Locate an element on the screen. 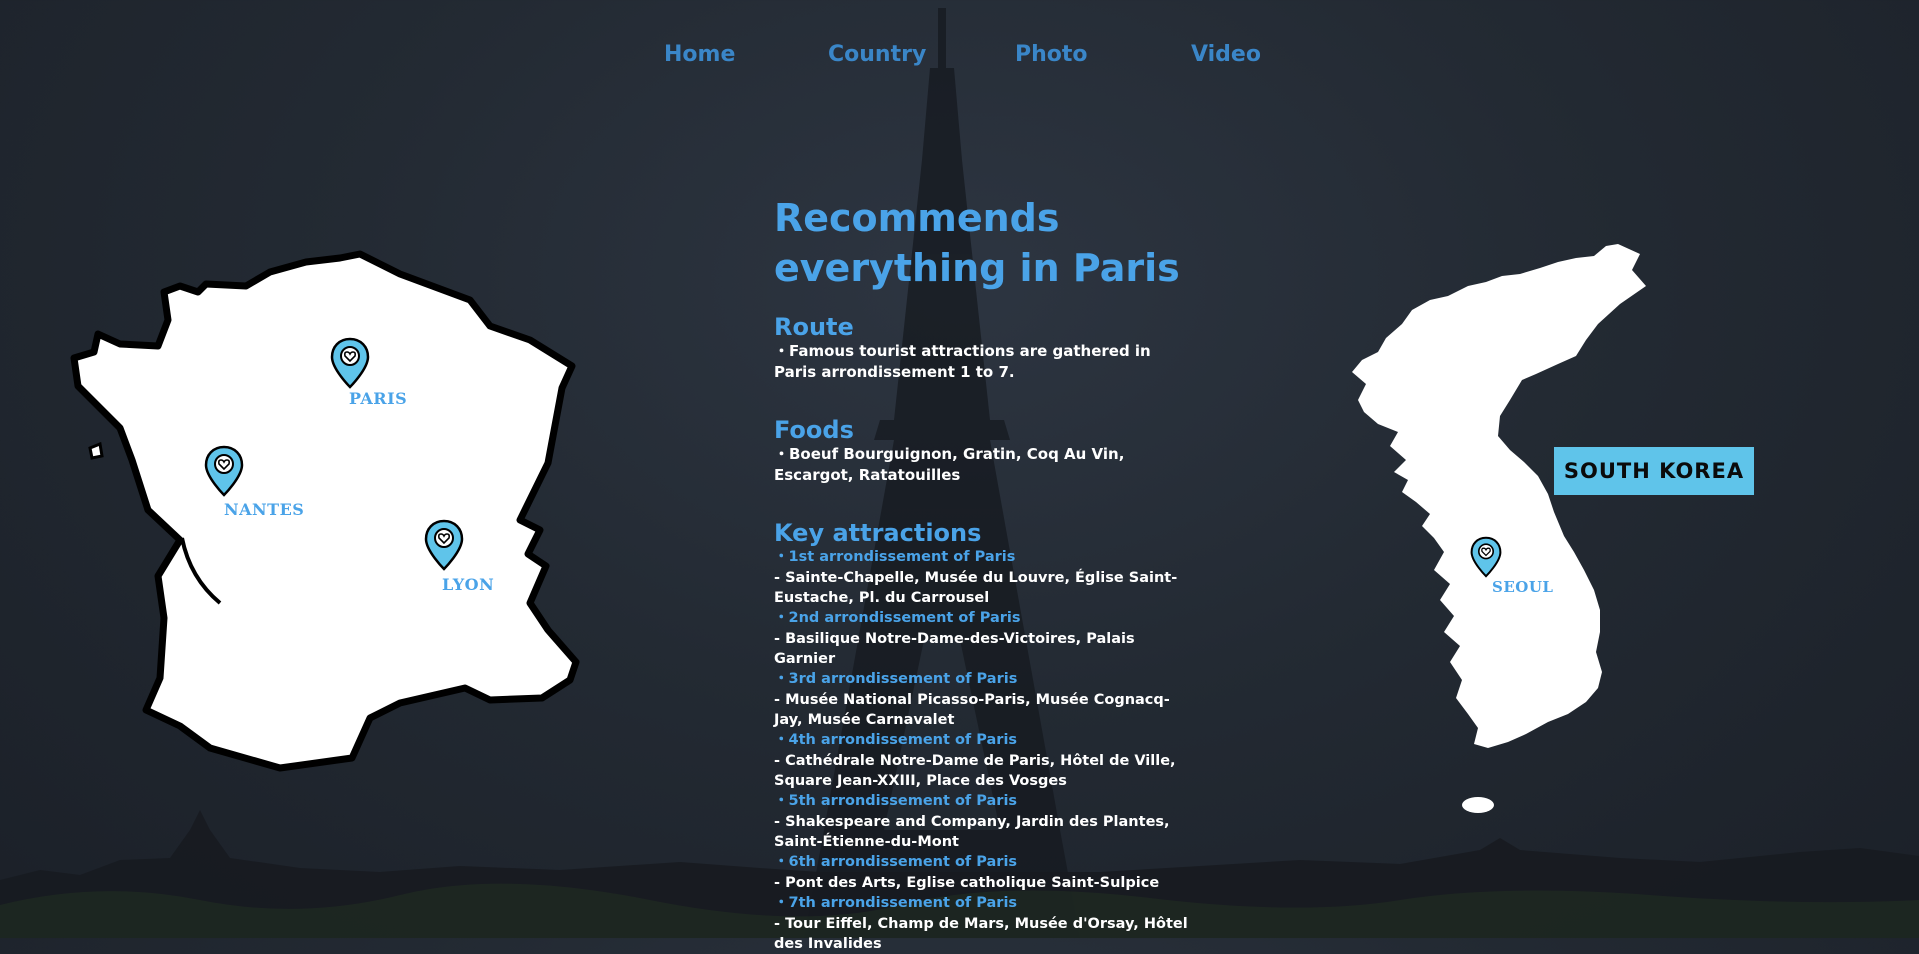 This screenshot has width=1919, height=954. list-item-label: ・6th arrondissement of Paris is located at coordinates (896, 862).